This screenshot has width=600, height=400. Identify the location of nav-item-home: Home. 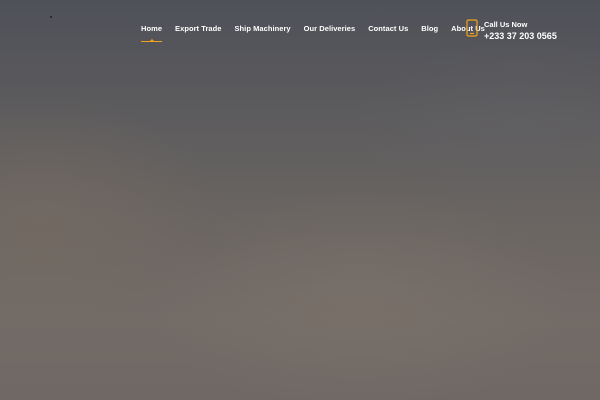
(152, 32).